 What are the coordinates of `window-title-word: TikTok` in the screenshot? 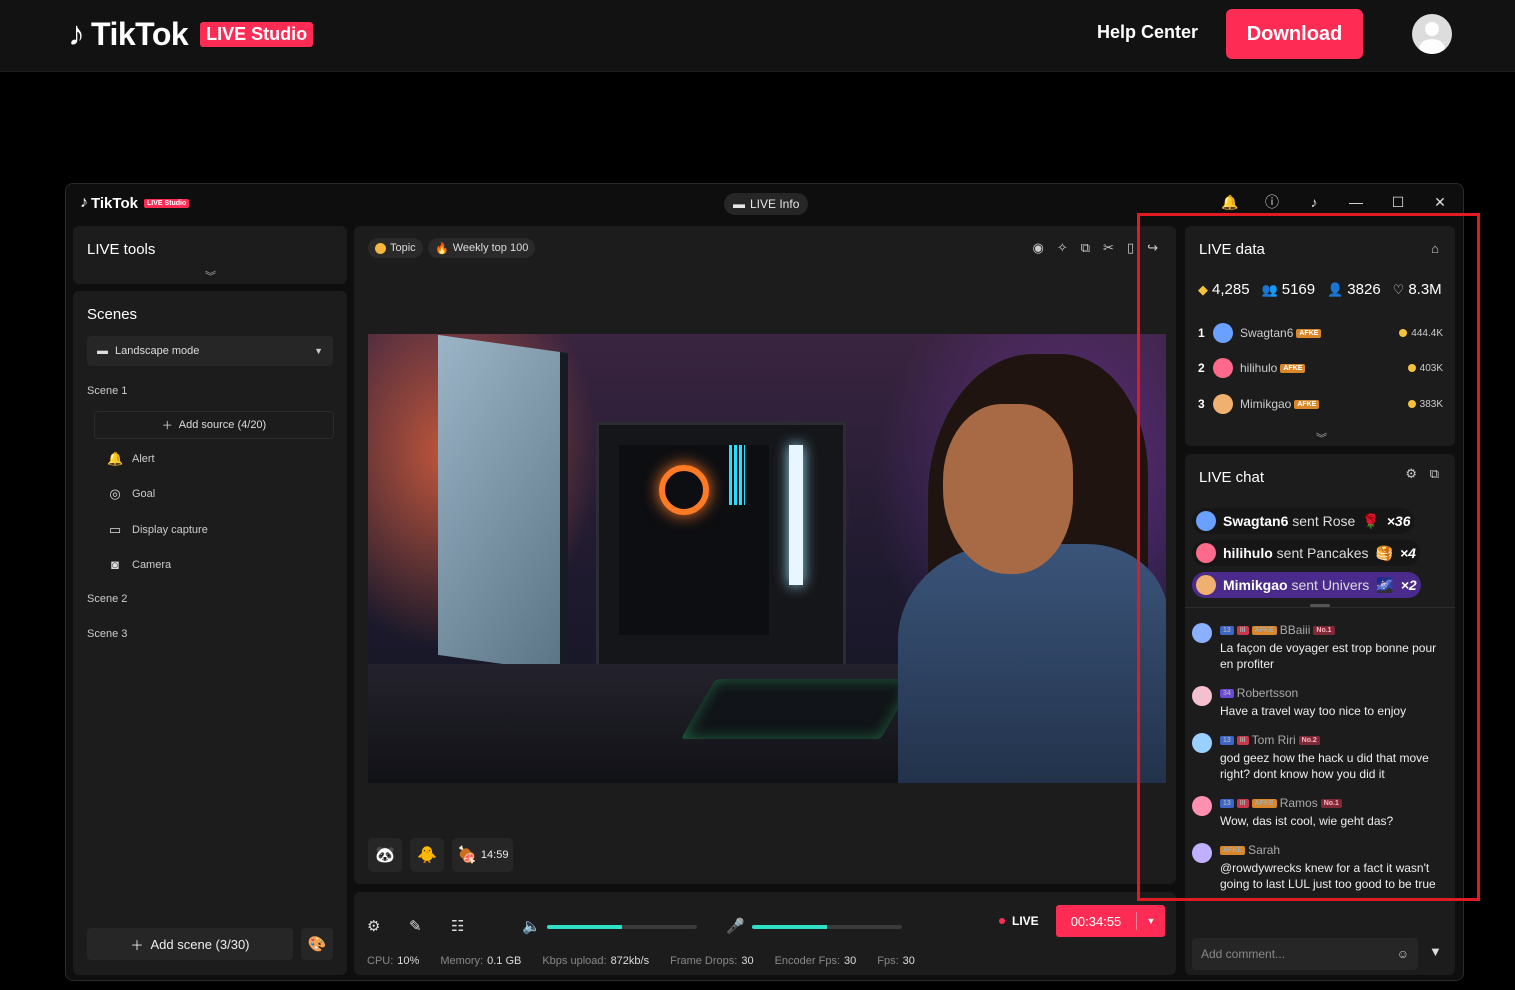 It's located at (114, 203).